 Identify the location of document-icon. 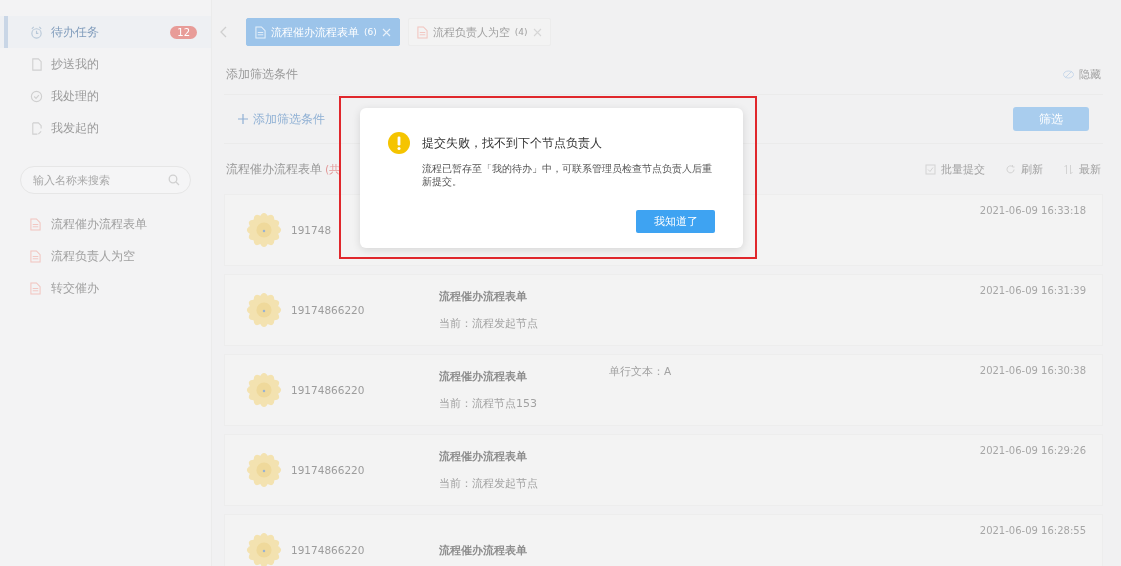
(36, 64).